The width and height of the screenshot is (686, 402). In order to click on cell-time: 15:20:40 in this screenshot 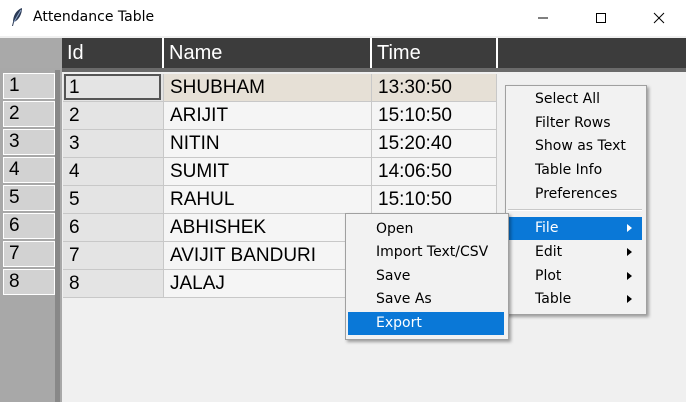, I will do `click(434, 144)`.